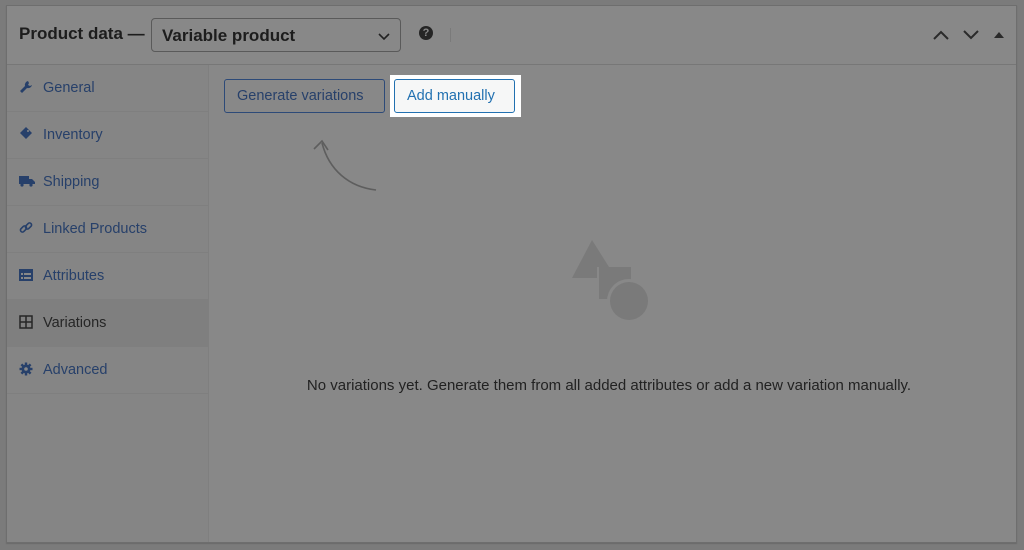 The image size is (1024, 550). I want to click on generate-variations-button: Generate variations, so click(304, 96).